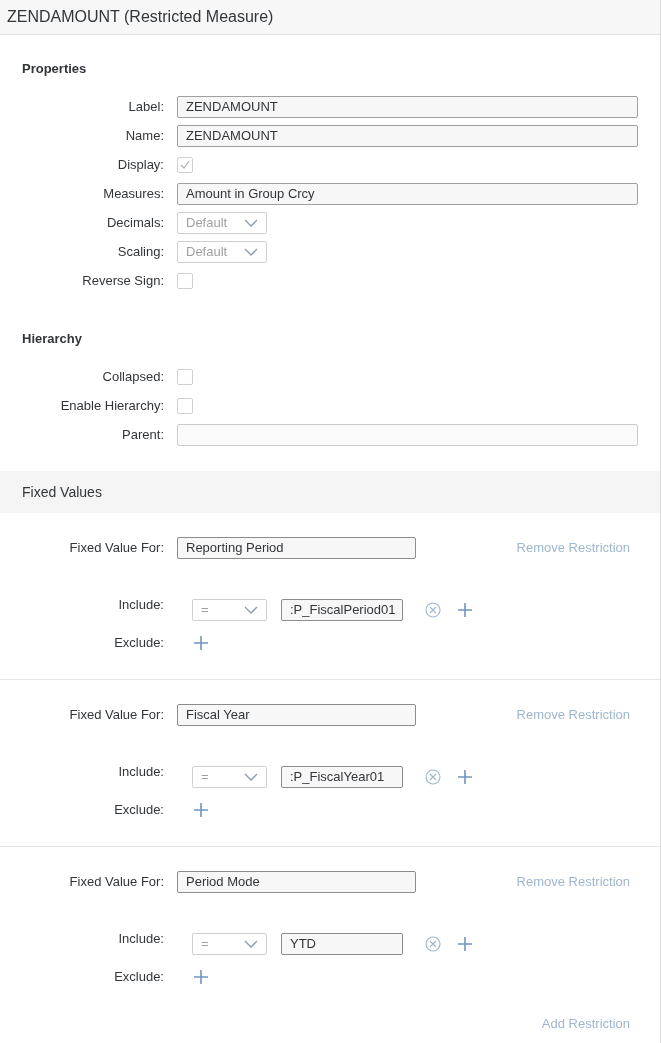 The image size is (661, 1043). I want to click on text-field: :P_FiscalPeriod01, so click(342, 609).